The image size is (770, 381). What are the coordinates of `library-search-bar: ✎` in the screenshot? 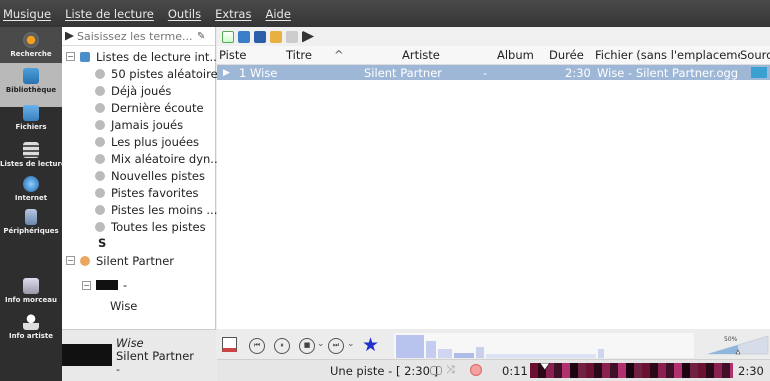 It's located at (138, 36).